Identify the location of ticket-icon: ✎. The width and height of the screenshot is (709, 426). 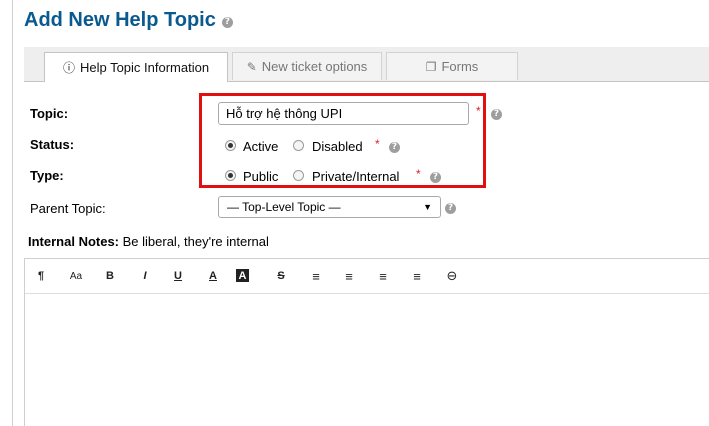
(251, 66).